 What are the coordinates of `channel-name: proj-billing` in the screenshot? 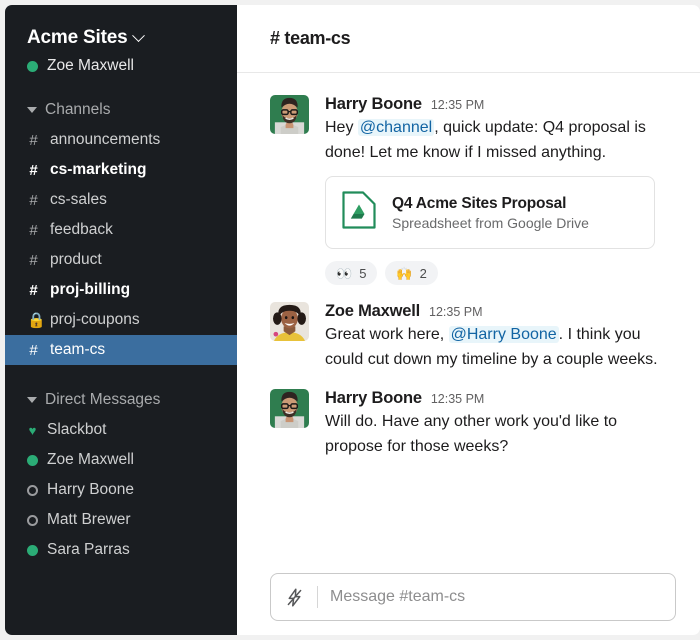 It's located at (90, 289).